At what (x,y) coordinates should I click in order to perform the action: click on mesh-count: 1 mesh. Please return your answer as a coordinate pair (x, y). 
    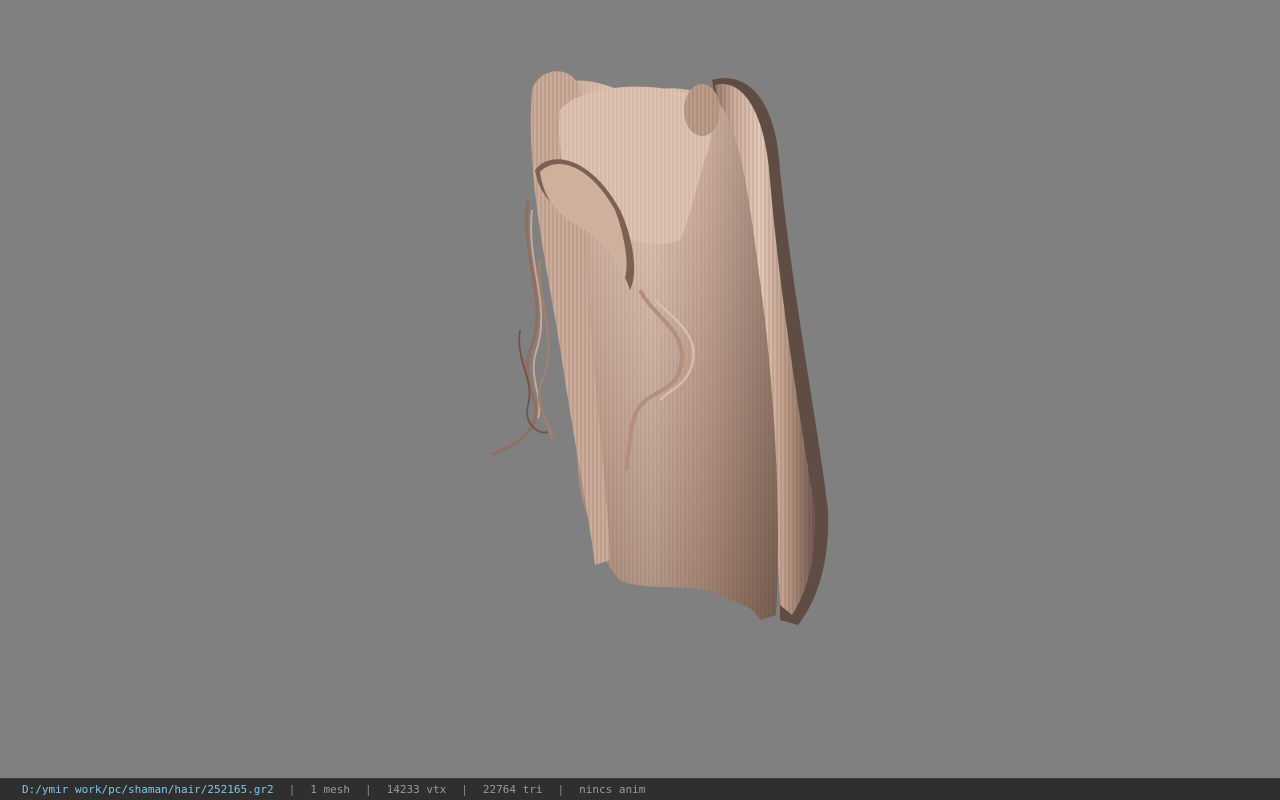
    Looking at the image, I should click on (330, 789).